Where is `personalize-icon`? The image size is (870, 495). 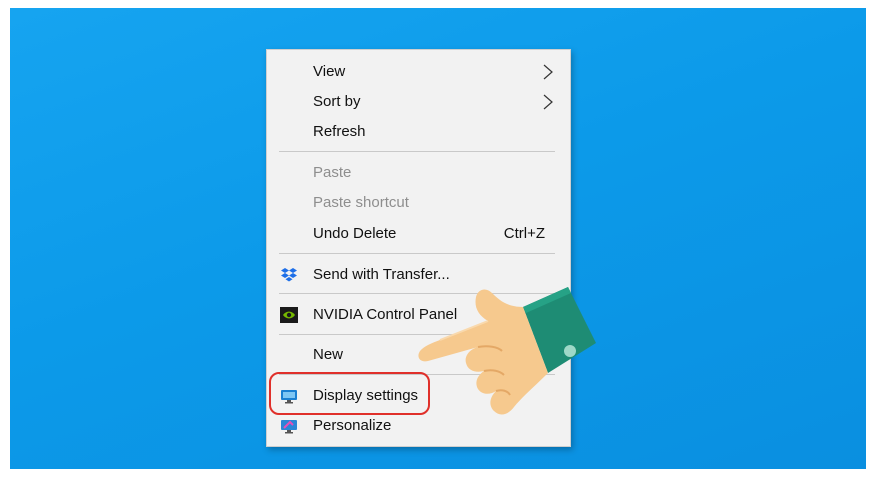 personalize-icon is located at coordinates (289, 427).